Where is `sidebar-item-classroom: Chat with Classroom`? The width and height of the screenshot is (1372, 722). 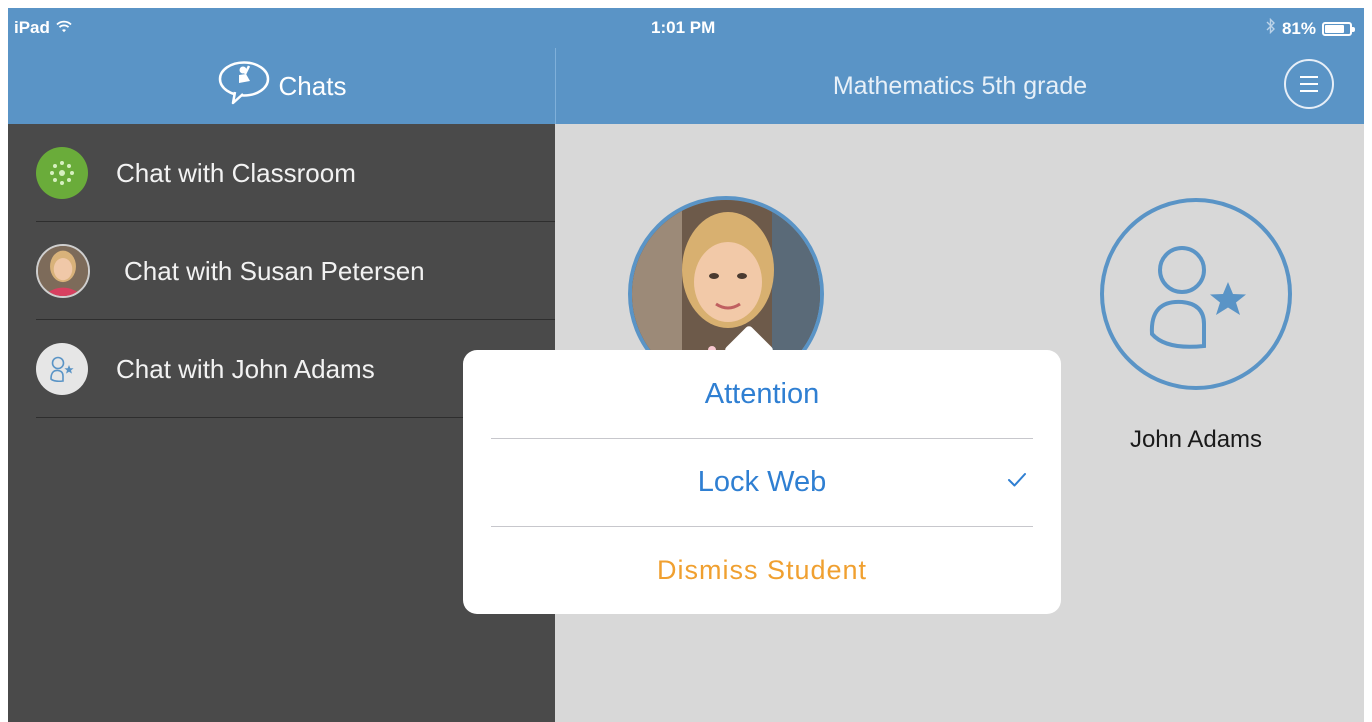
sidebar-item-classroom: Chat with Classroom is located at coordinates (281, 173).